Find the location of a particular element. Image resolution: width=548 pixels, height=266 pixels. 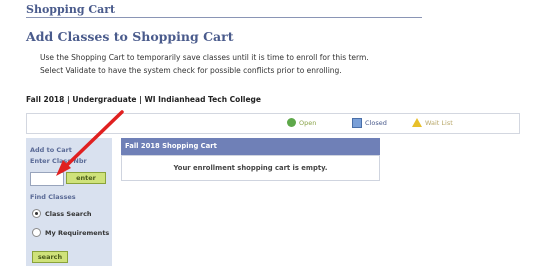

legend-closed-label: Closed is located at coordinates (376, 123).